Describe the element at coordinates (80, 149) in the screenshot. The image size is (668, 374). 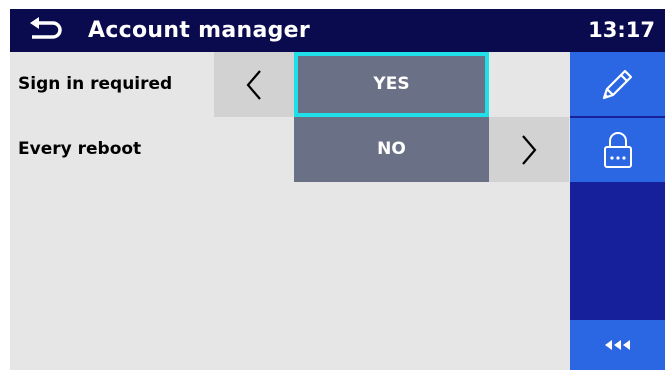
I see `setting-label: Every reboot` at that location.